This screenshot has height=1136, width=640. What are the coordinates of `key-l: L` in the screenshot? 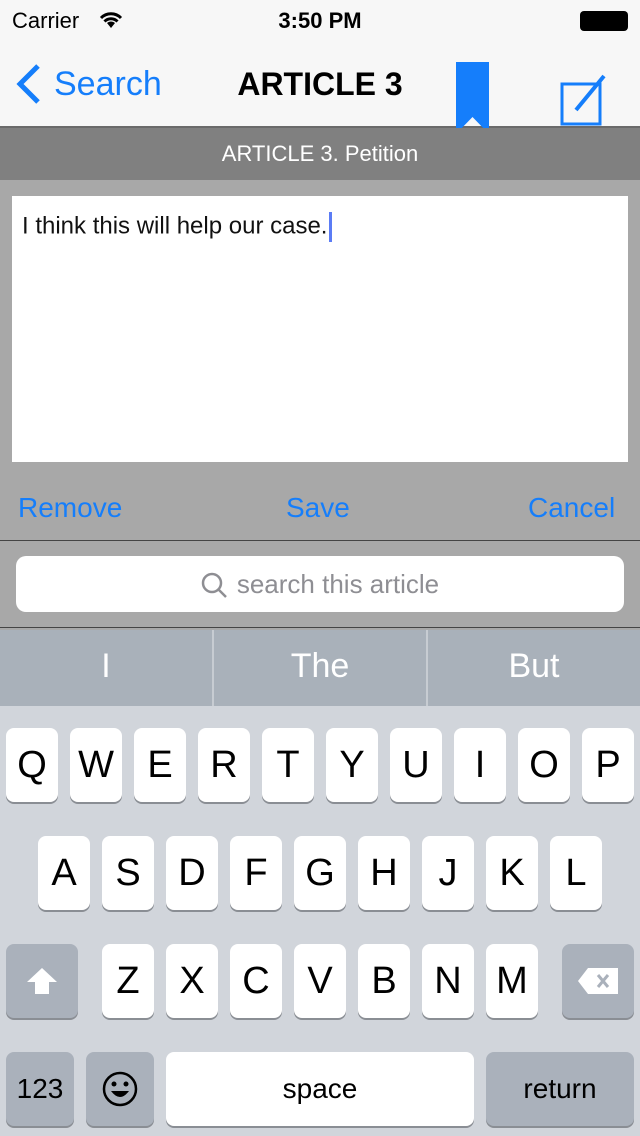 It's located at (576, 873).